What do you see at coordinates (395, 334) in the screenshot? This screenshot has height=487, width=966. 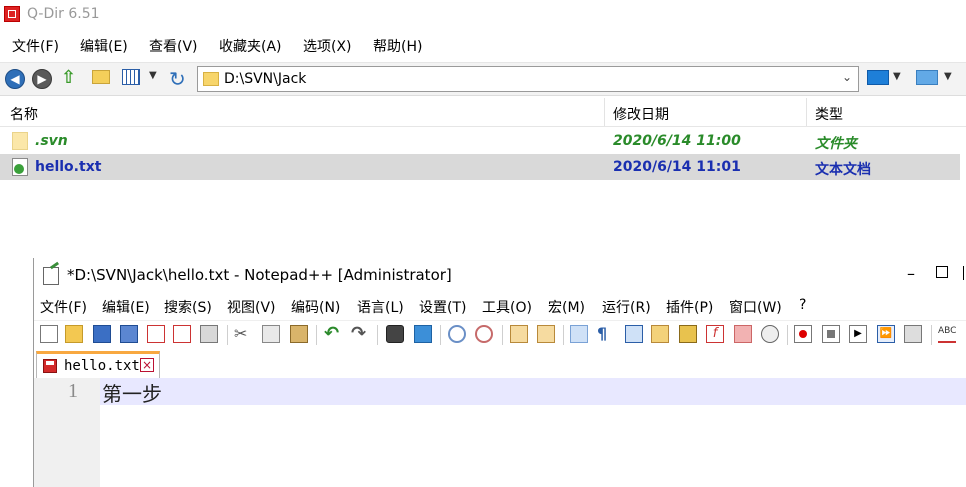 I see `find-icon` at bounding box center [395, 334].